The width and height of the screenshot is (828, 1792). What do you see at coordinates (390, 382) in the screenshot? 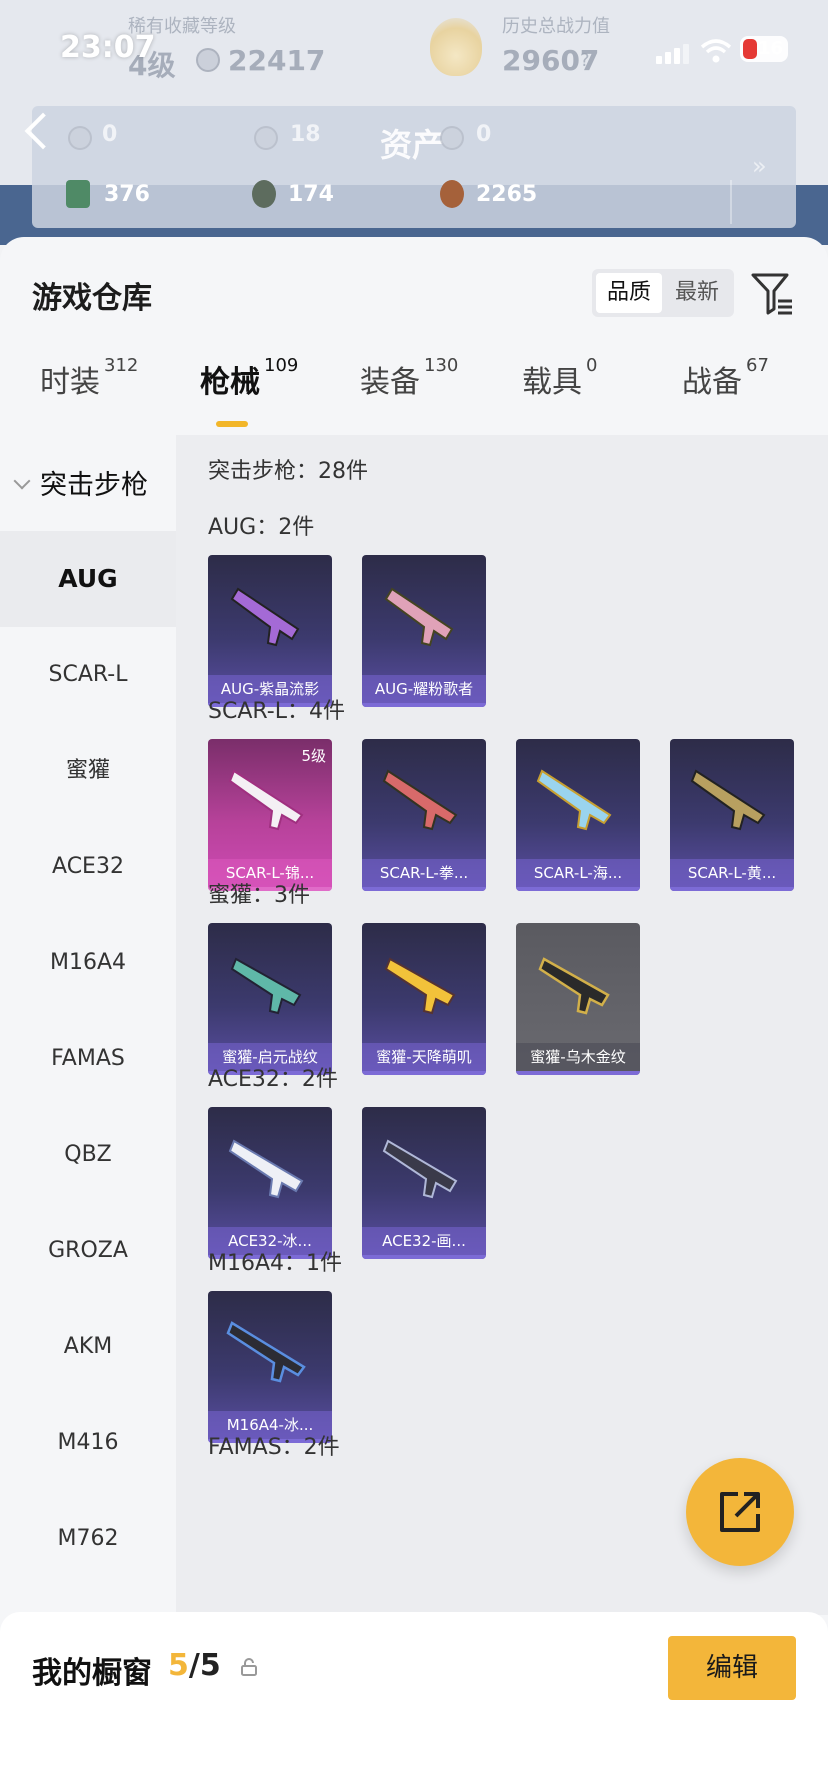
I see `tab-label: 装备` at bounding box center [390, 382].